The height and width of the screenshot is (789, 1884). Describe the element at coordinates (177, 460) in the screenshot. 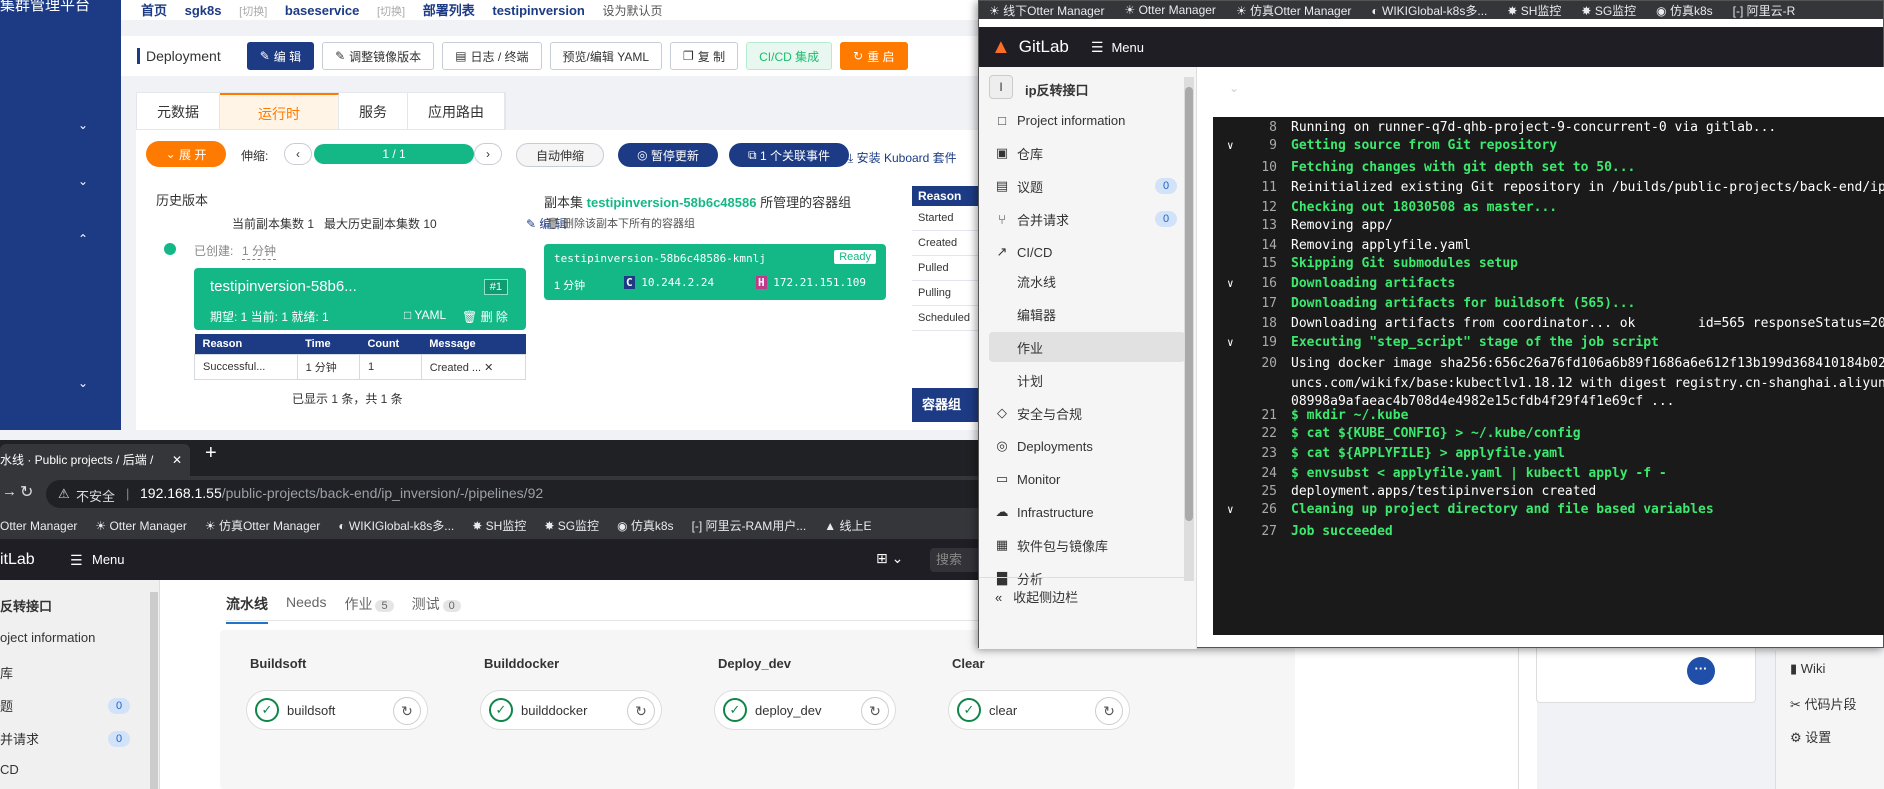

I see `close-icon: ✕` at that location.